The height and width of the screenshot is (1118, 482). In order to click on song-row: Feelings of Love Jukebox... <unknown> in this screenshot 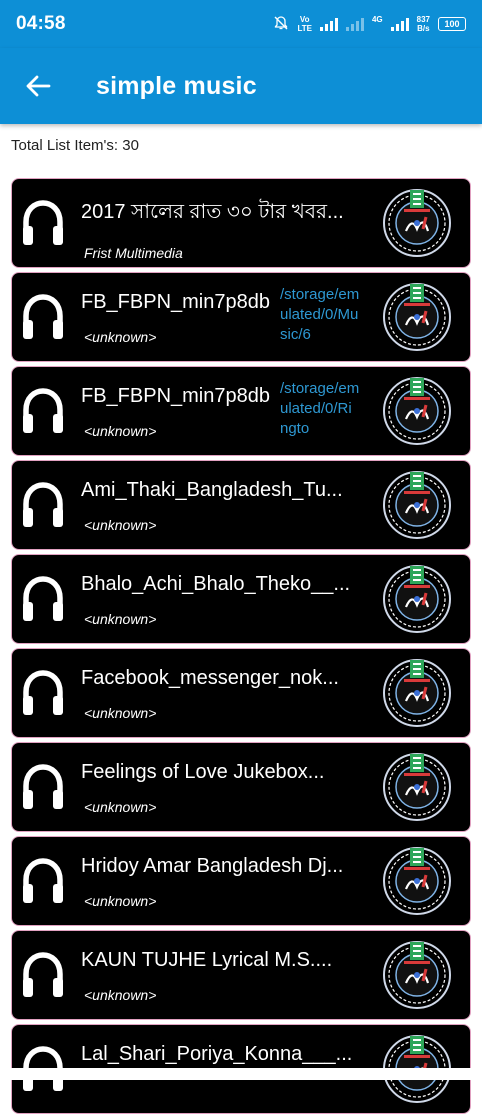, I will do `click(241, 787)`.